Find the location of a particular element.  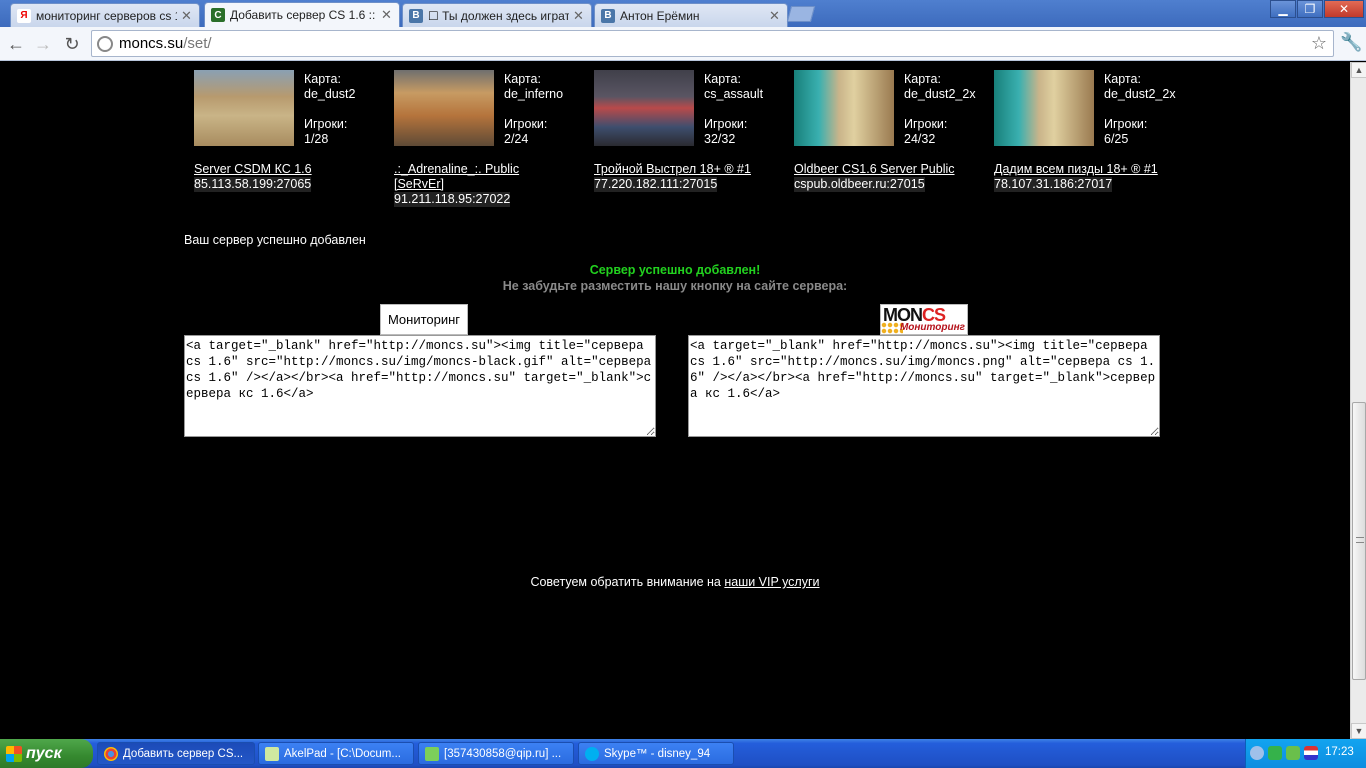

window-close-button: ✕ is located at coordinates (1344, 9).